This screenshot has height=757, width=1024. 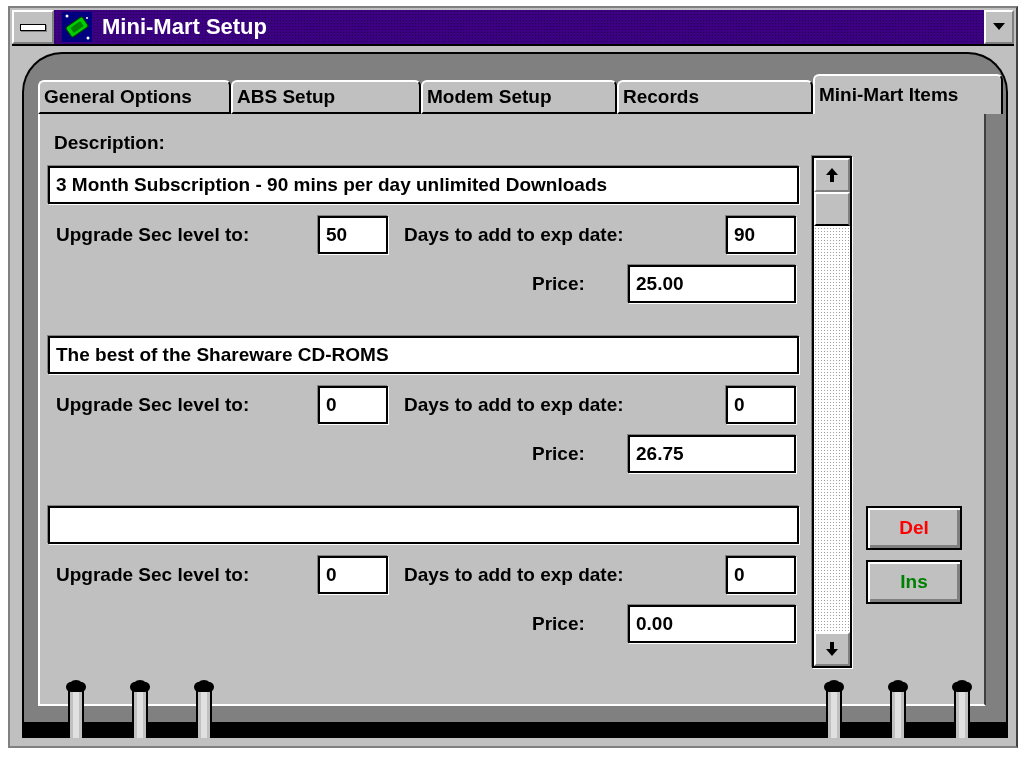 What do you see at coordinates (712, 284) in the screenshot?
I see `price-field: 25.00` at bounding box center [712, 284].